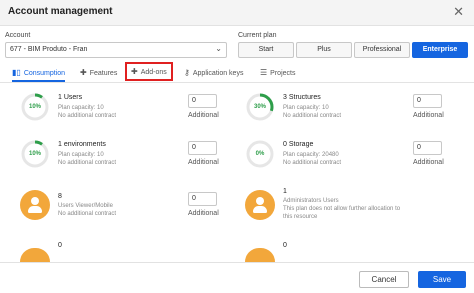  Describe the element at coordinates (266, 50) in the screenshot. I see `plan-start-button: Start` at that location.